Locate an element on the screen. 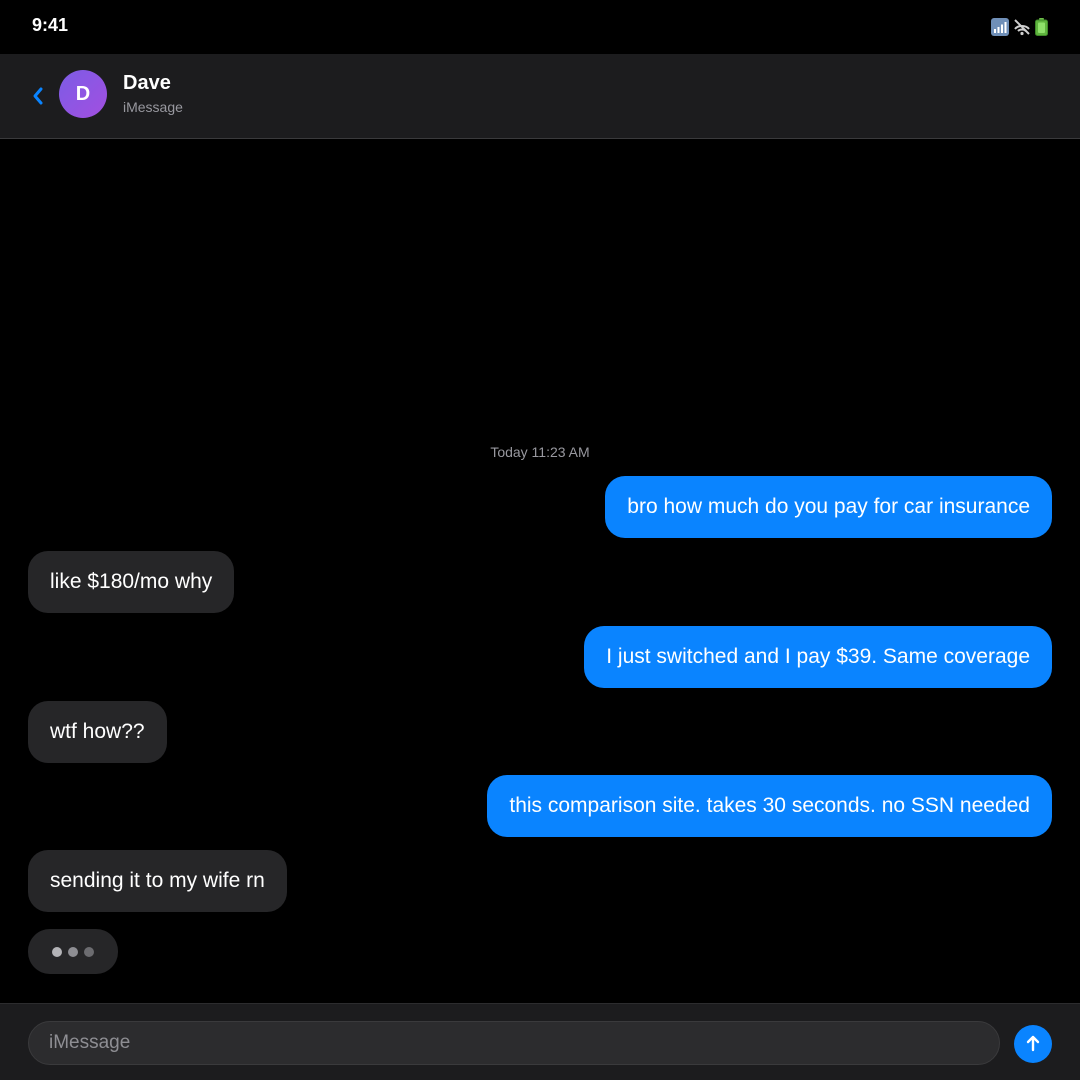 This screenshot has height=1080, width=1080. arrow-up-icon is located at coordinates (1033, 1044).